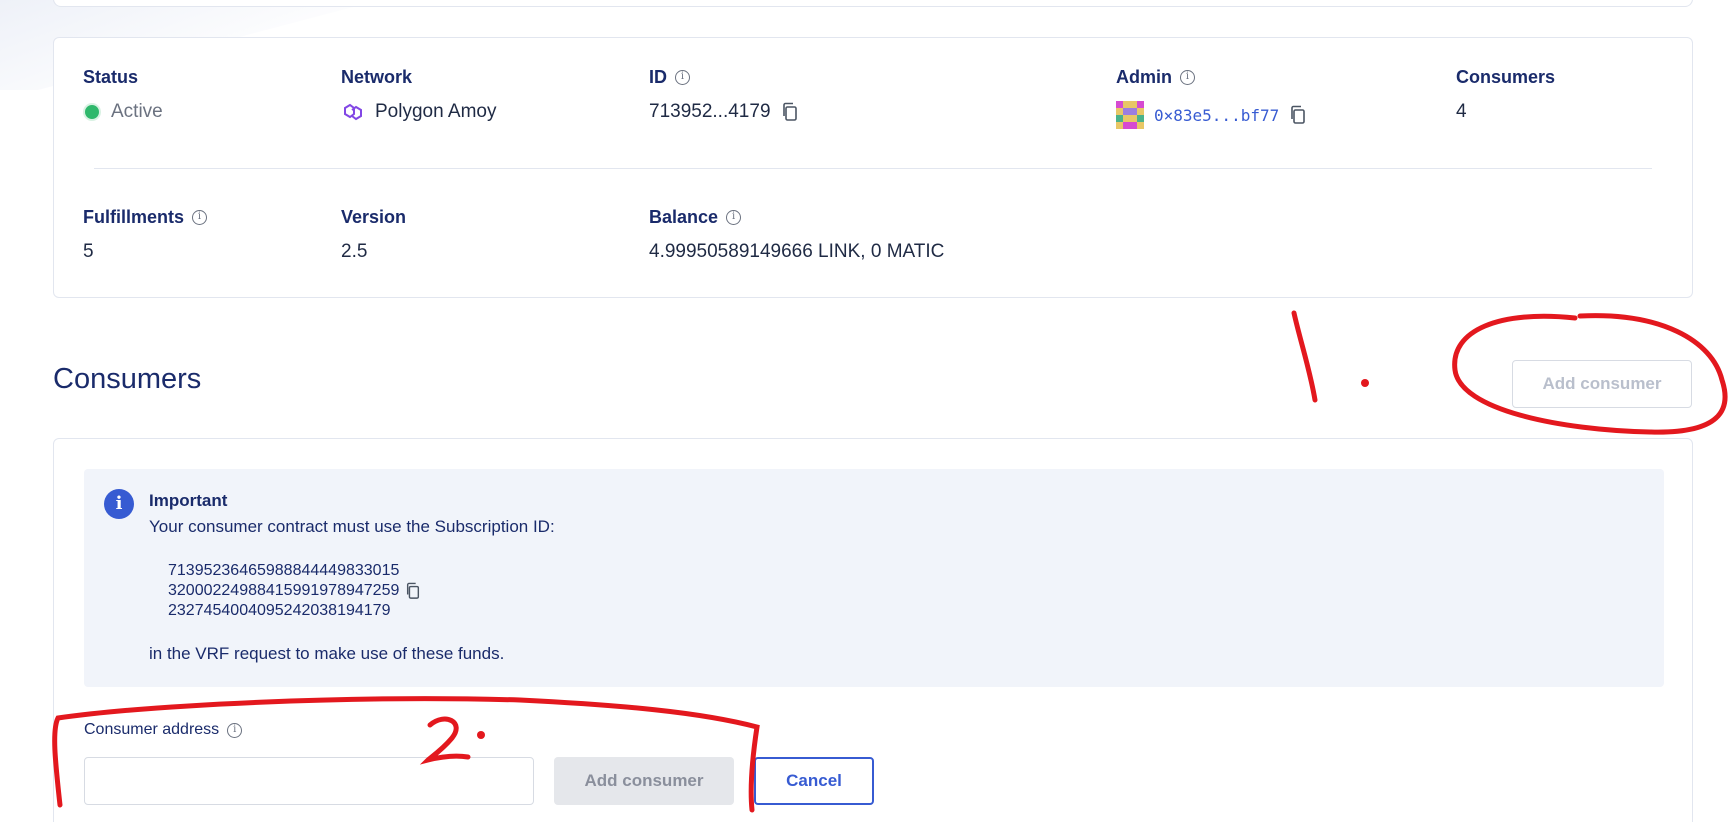 Image resolution: width=1732 pixels, height=822 pixels. What do you see at coordinates (684, 217) in the screenshot?
I see `balance-label: Balance` at bounding box center [684, 217].